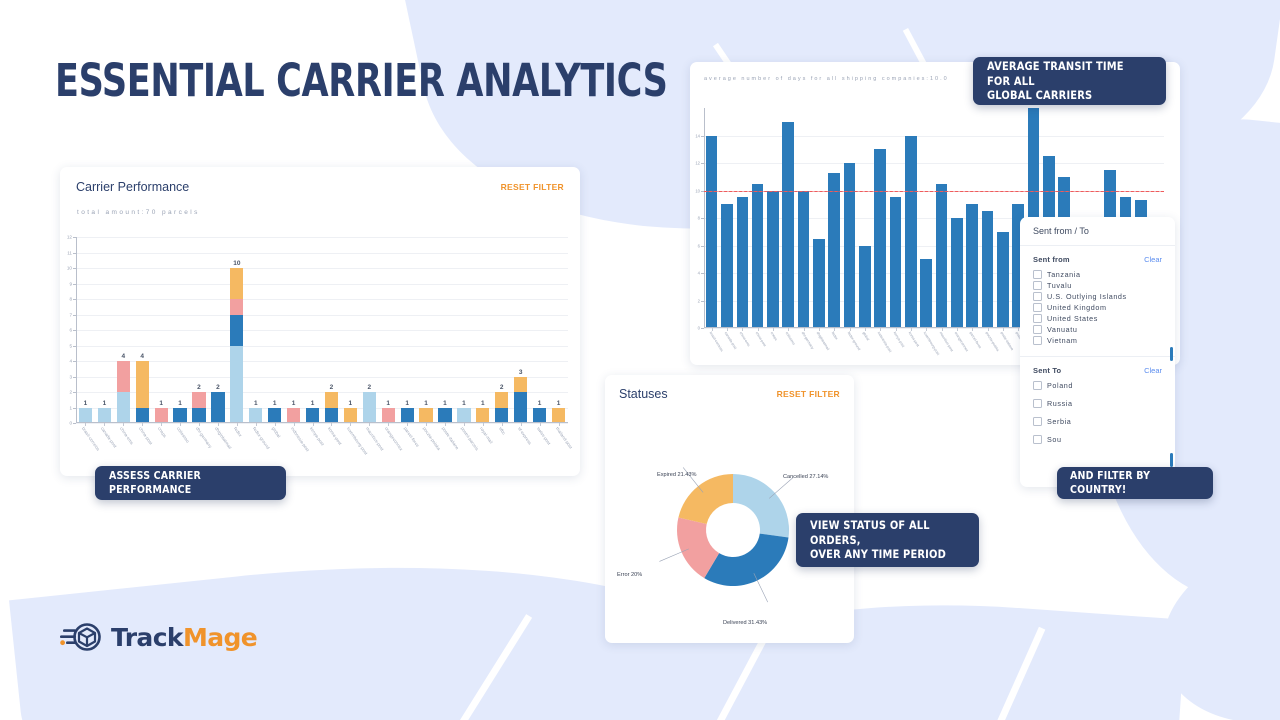 Image resolution: width=1280 pixels, height=720 pixels. Describe the element at coordinates (520, 330) in the screenshot. I see `bar-column: 3` at that location.